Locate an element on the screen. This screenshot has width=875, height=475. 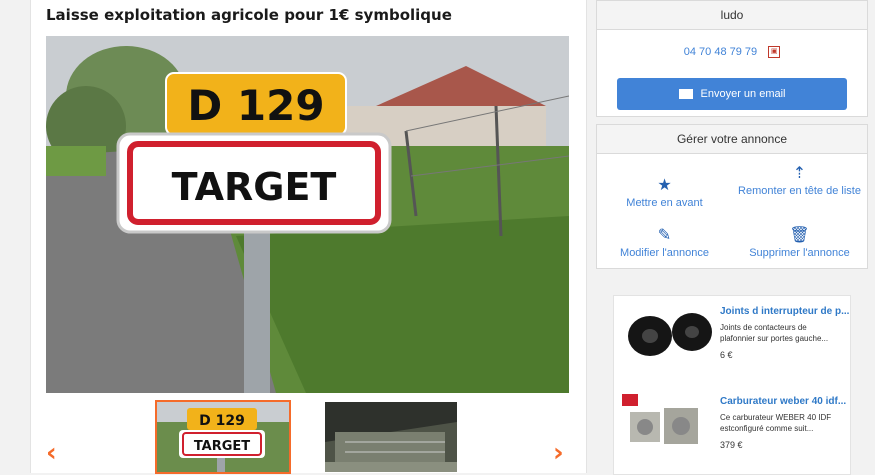
promote-listing-button: ★ Mettre en avant is located at coordinates (664, 192).